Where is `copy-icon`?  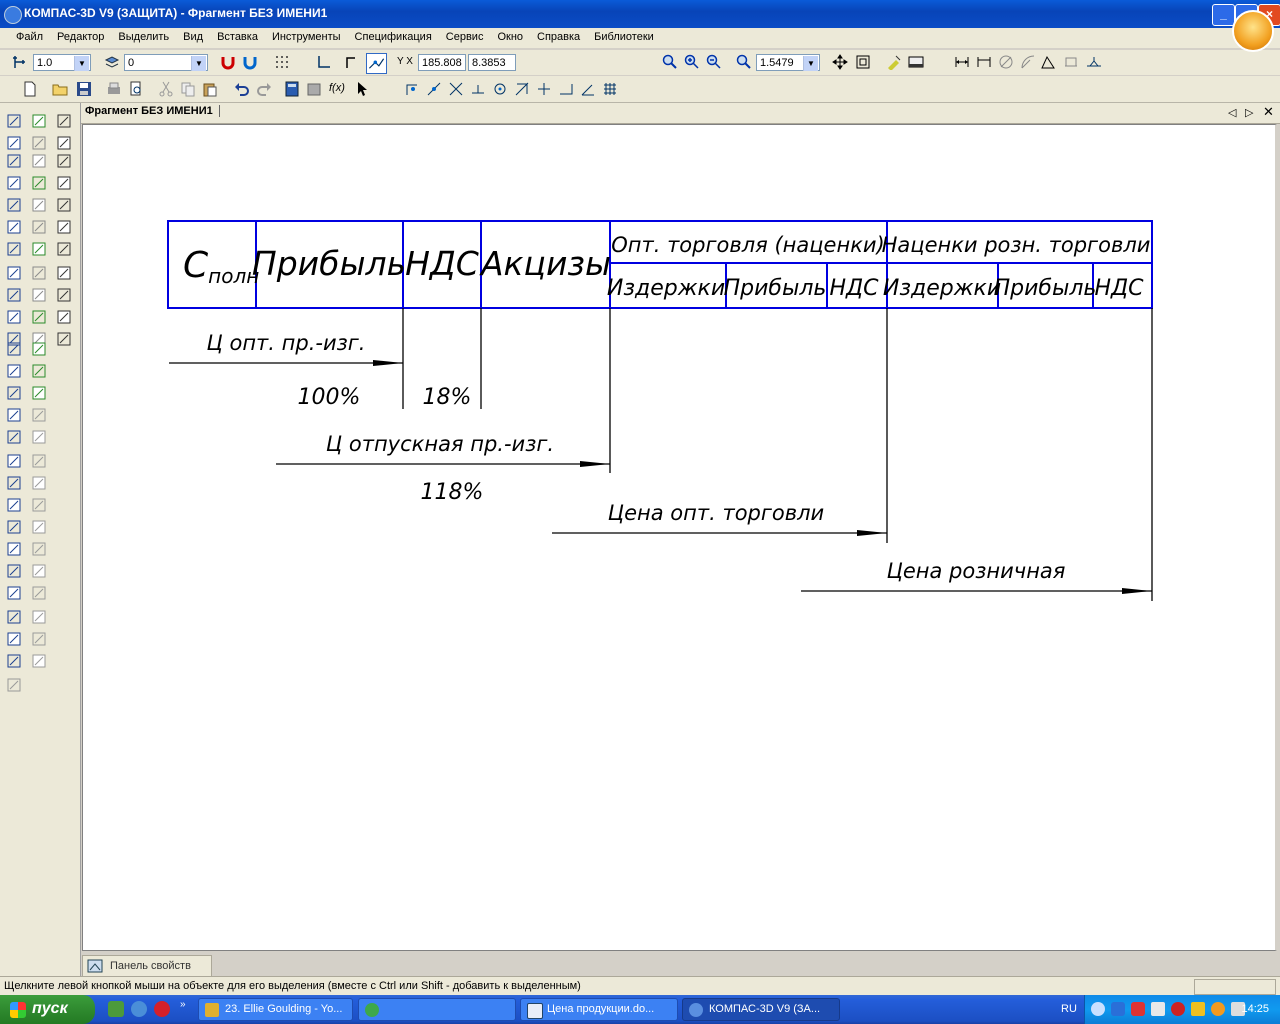 copy-icon is located at coordinates (188, 89).